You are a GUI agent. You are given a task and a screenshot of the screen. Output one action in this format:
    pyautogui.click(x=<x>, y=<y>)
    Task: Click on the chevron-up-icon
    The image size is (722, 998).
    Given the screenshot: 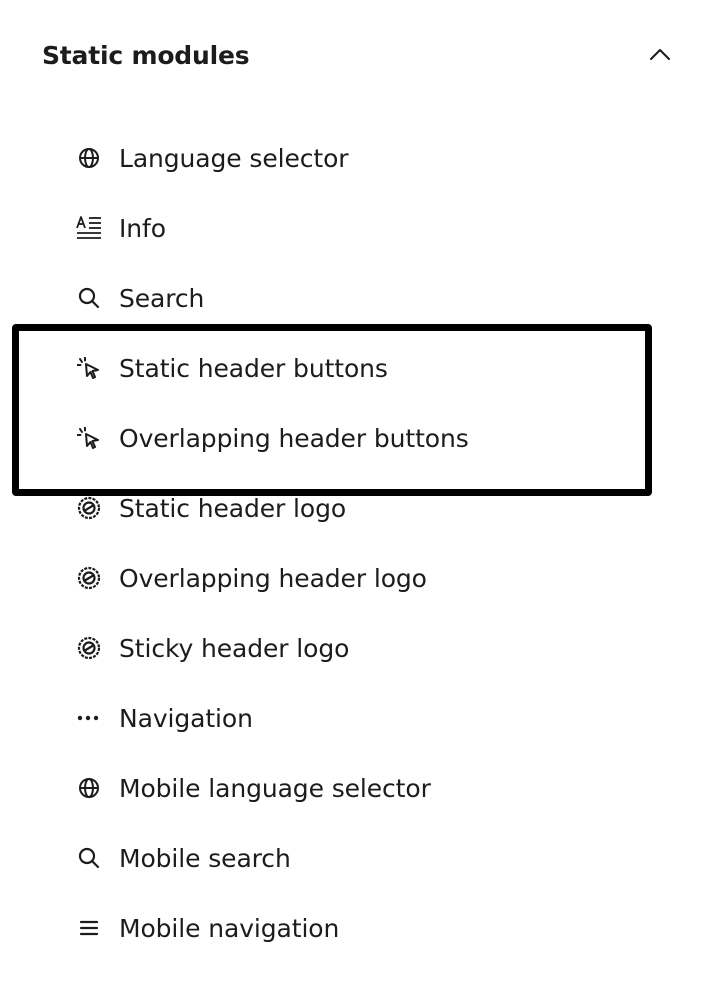 What is the action you would take?
    pyautogui.click(x=660, y=55)
    